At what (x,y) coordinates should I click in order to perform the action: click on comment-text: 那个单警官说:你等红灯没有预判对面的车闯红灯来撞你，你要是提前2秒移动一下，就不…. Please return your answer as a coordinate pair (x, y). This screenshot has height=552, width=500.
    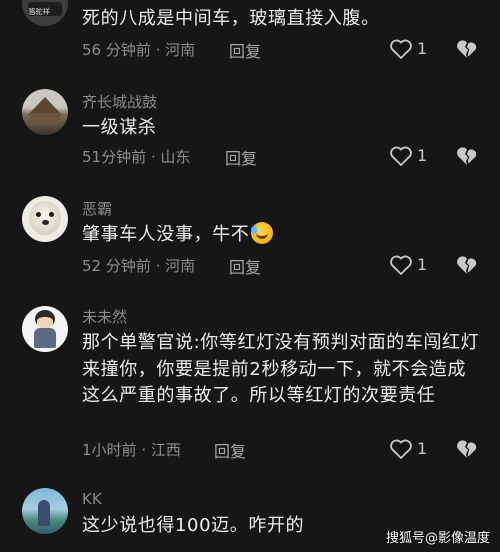
    Looking at the image, I should click on (281, 369).